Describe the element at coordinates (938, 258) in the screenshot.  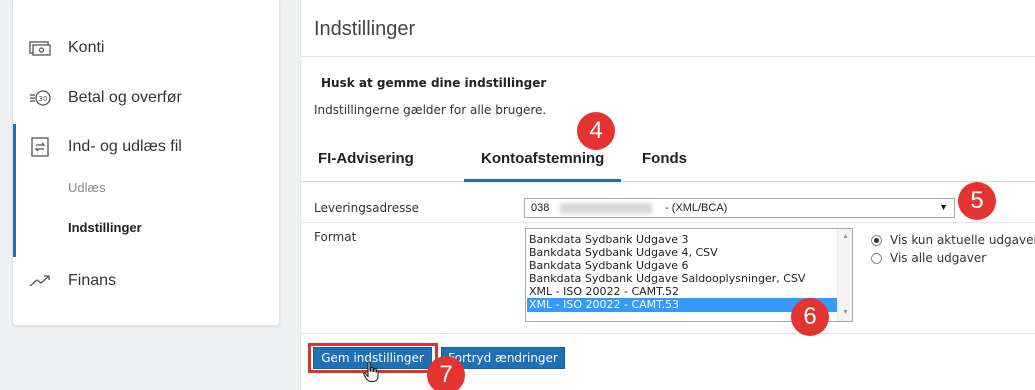
I see `radio-label: Vis alle udgaver` at that location.